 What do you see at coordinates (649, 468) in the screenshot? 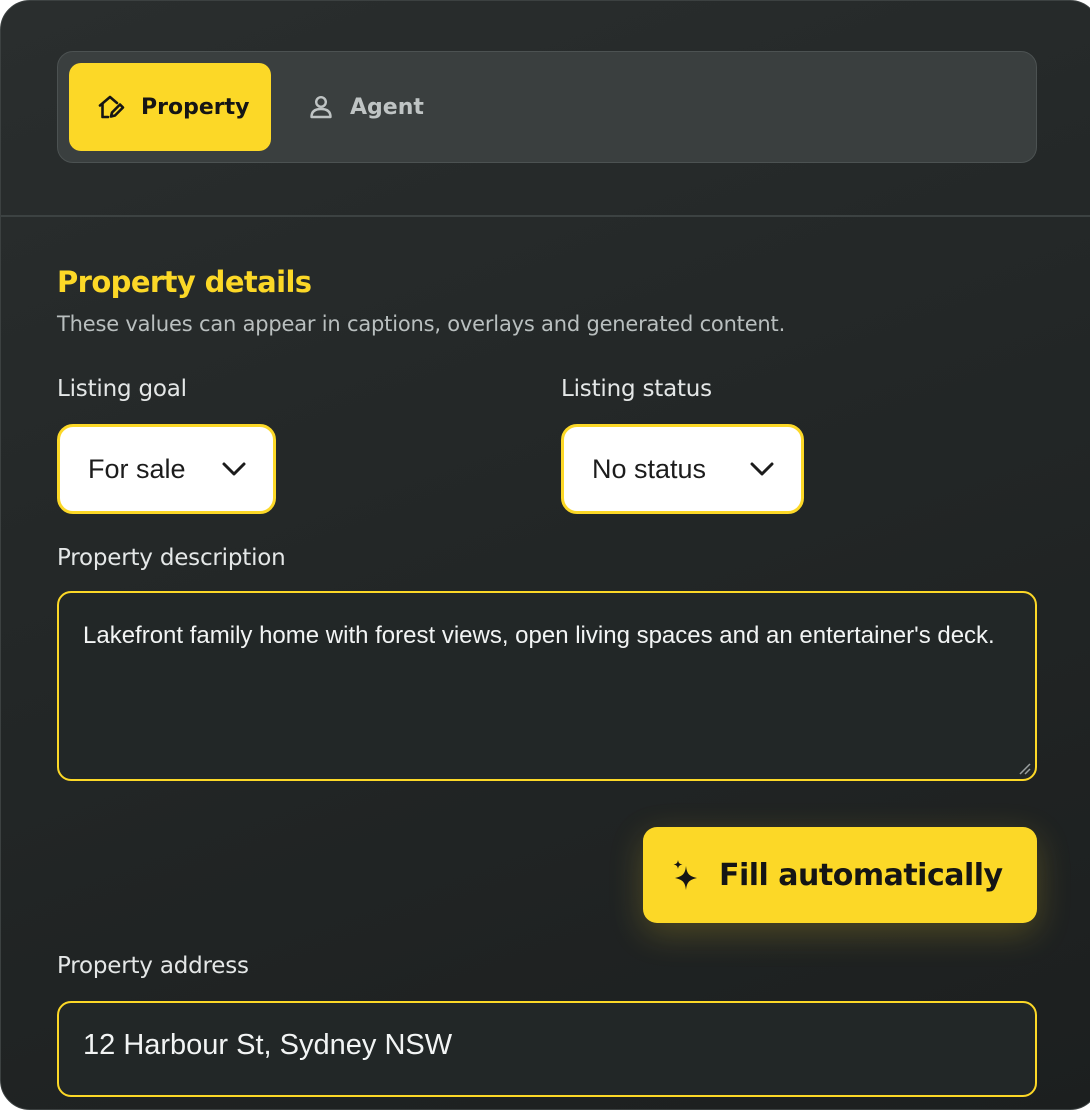
I see `listing-status-value: No status` at bounding box center [649, 468].